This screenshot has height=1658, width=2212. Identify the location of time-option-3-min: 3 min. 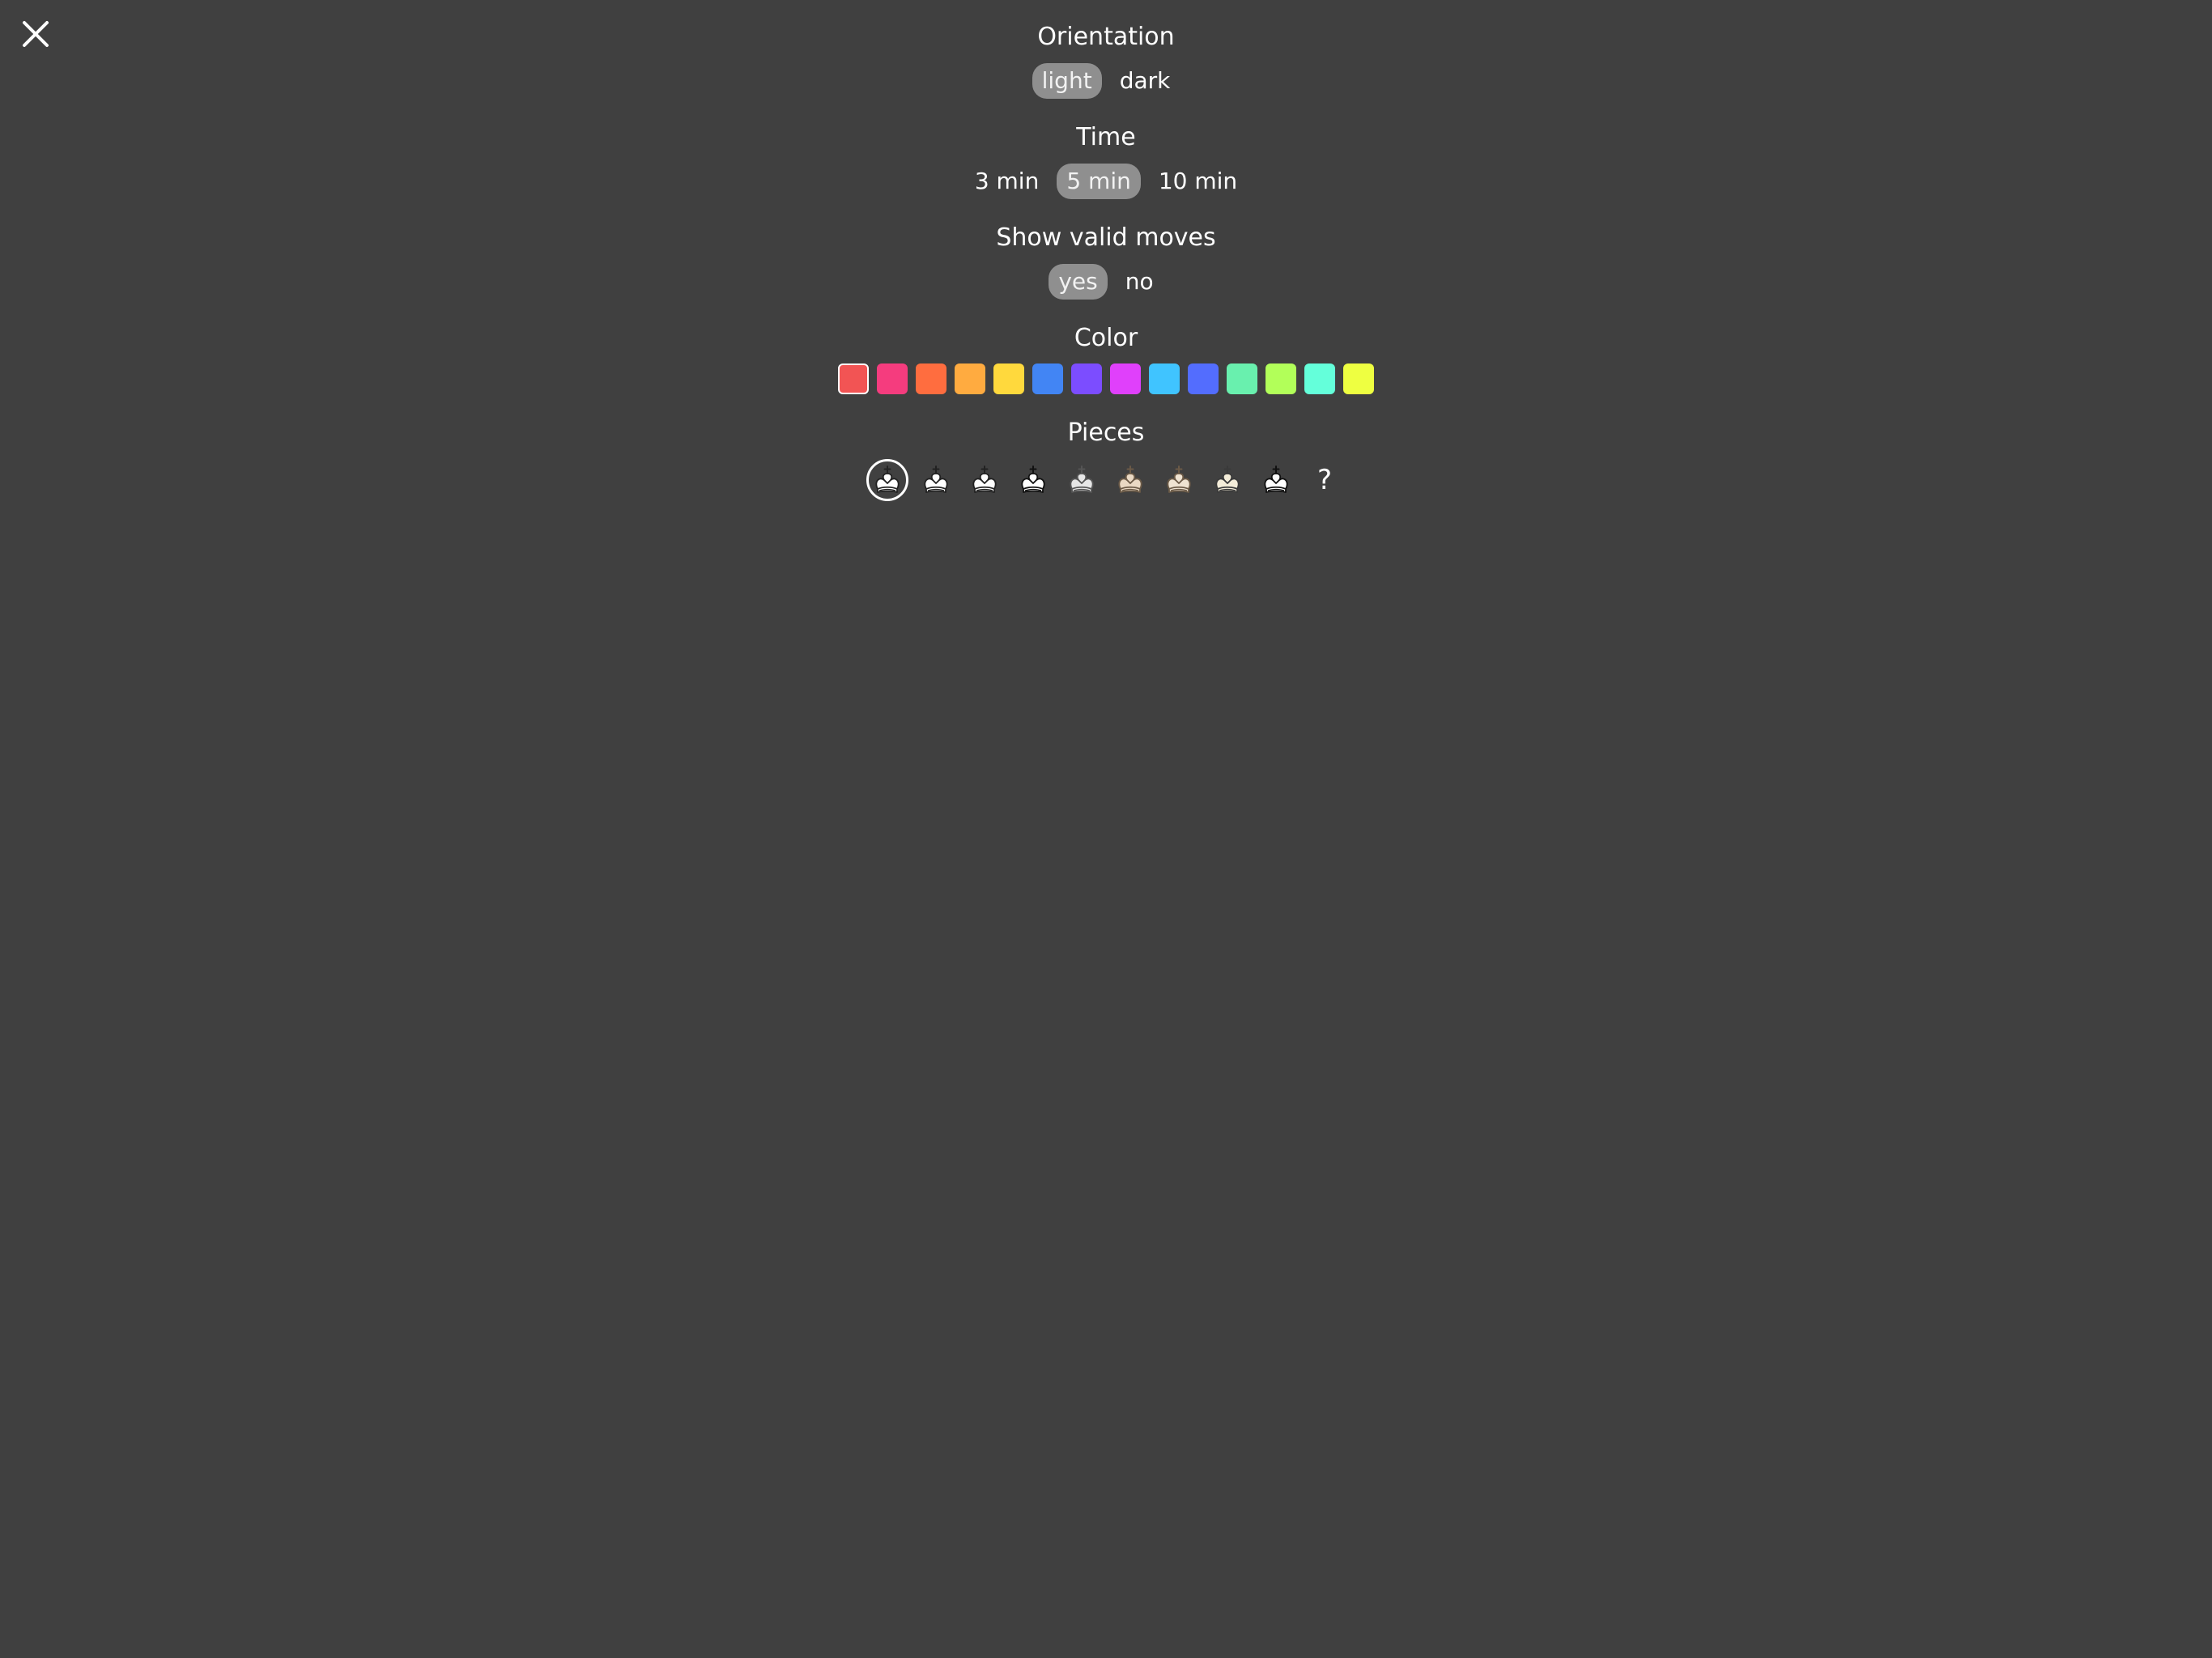
(1007, 181).